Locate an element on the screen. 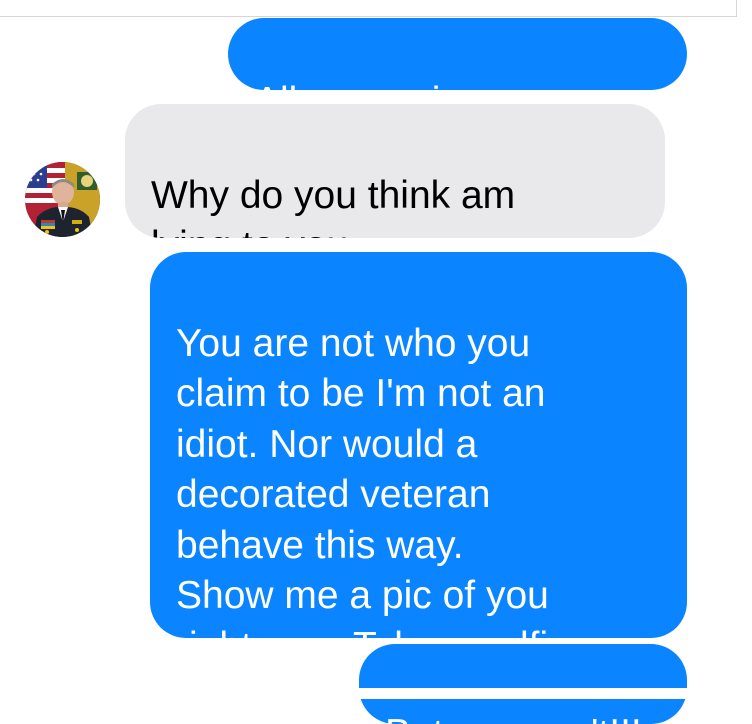 This screenshot has width=752, height=724. message-bubble-outgoing: Bet you can't!!! is located at coordinates (523, 684).